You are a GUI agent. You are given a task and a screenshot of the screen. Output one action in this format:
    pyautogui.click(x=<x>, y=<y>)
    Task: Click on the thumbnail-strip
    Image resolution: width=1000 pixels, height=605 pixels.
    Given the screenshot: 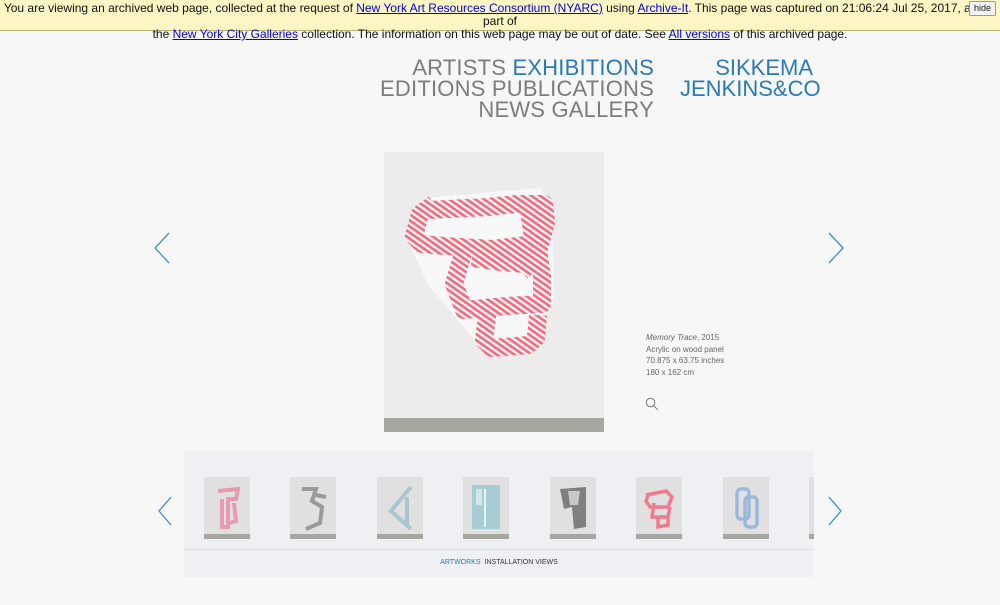 What is the action you would take?
    pyautogui.click(x=499, y=500)
    